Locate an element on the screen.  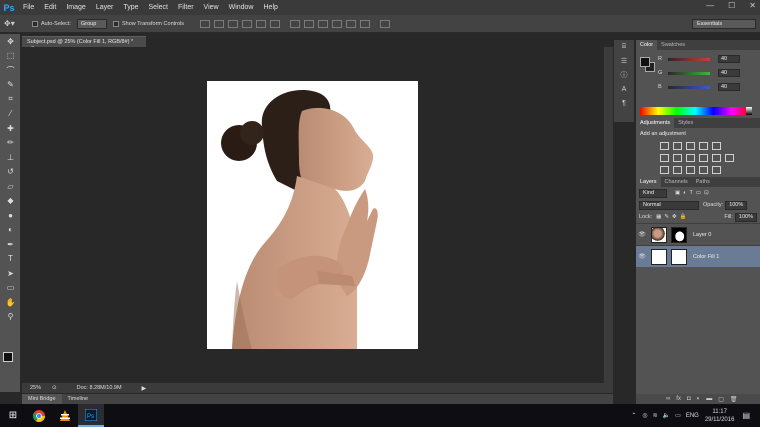
paint-bucket-tool-icon: ◆ is located at coordinates (10, 201).